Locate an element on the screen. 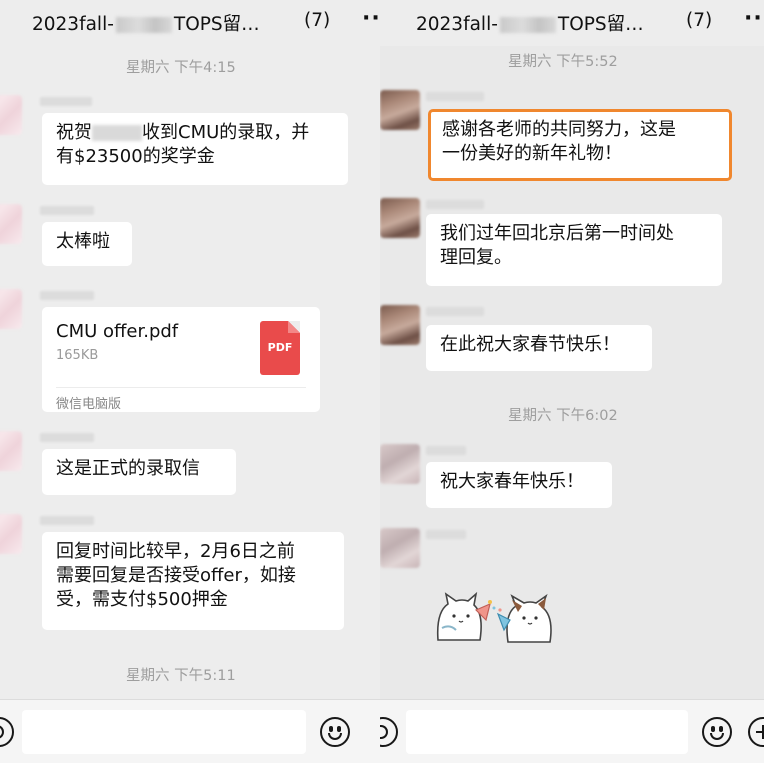  highlighted-message-bubble: 感谢各老师的共同努力，这是 一份美好的新年礼物！ is located at coordinates (580, 145).